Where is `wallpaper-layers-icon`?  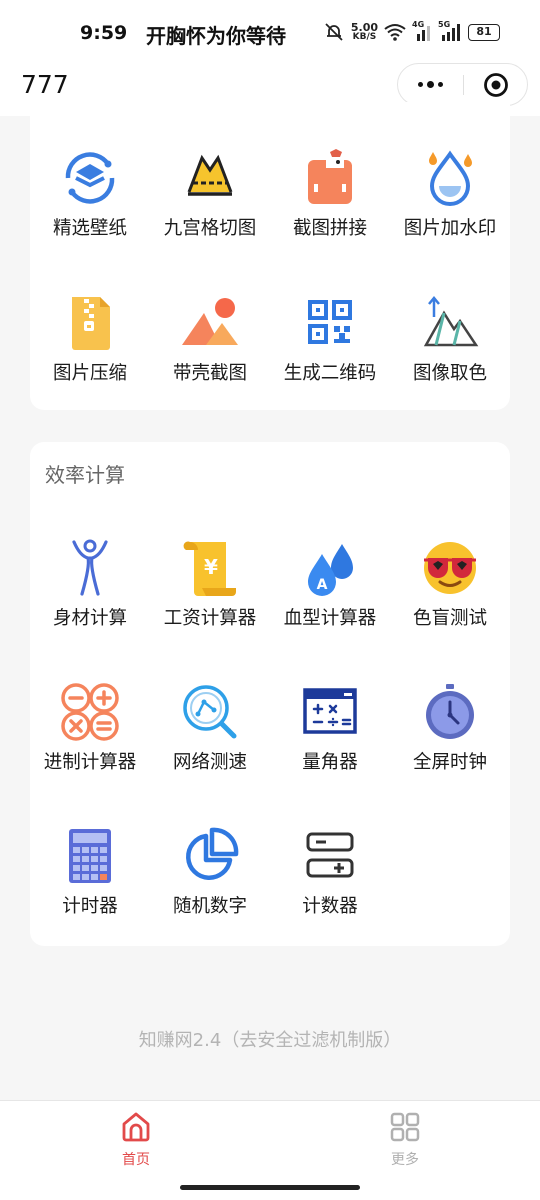
wallpaper-layers-icon is located at coordinates (90, 178).